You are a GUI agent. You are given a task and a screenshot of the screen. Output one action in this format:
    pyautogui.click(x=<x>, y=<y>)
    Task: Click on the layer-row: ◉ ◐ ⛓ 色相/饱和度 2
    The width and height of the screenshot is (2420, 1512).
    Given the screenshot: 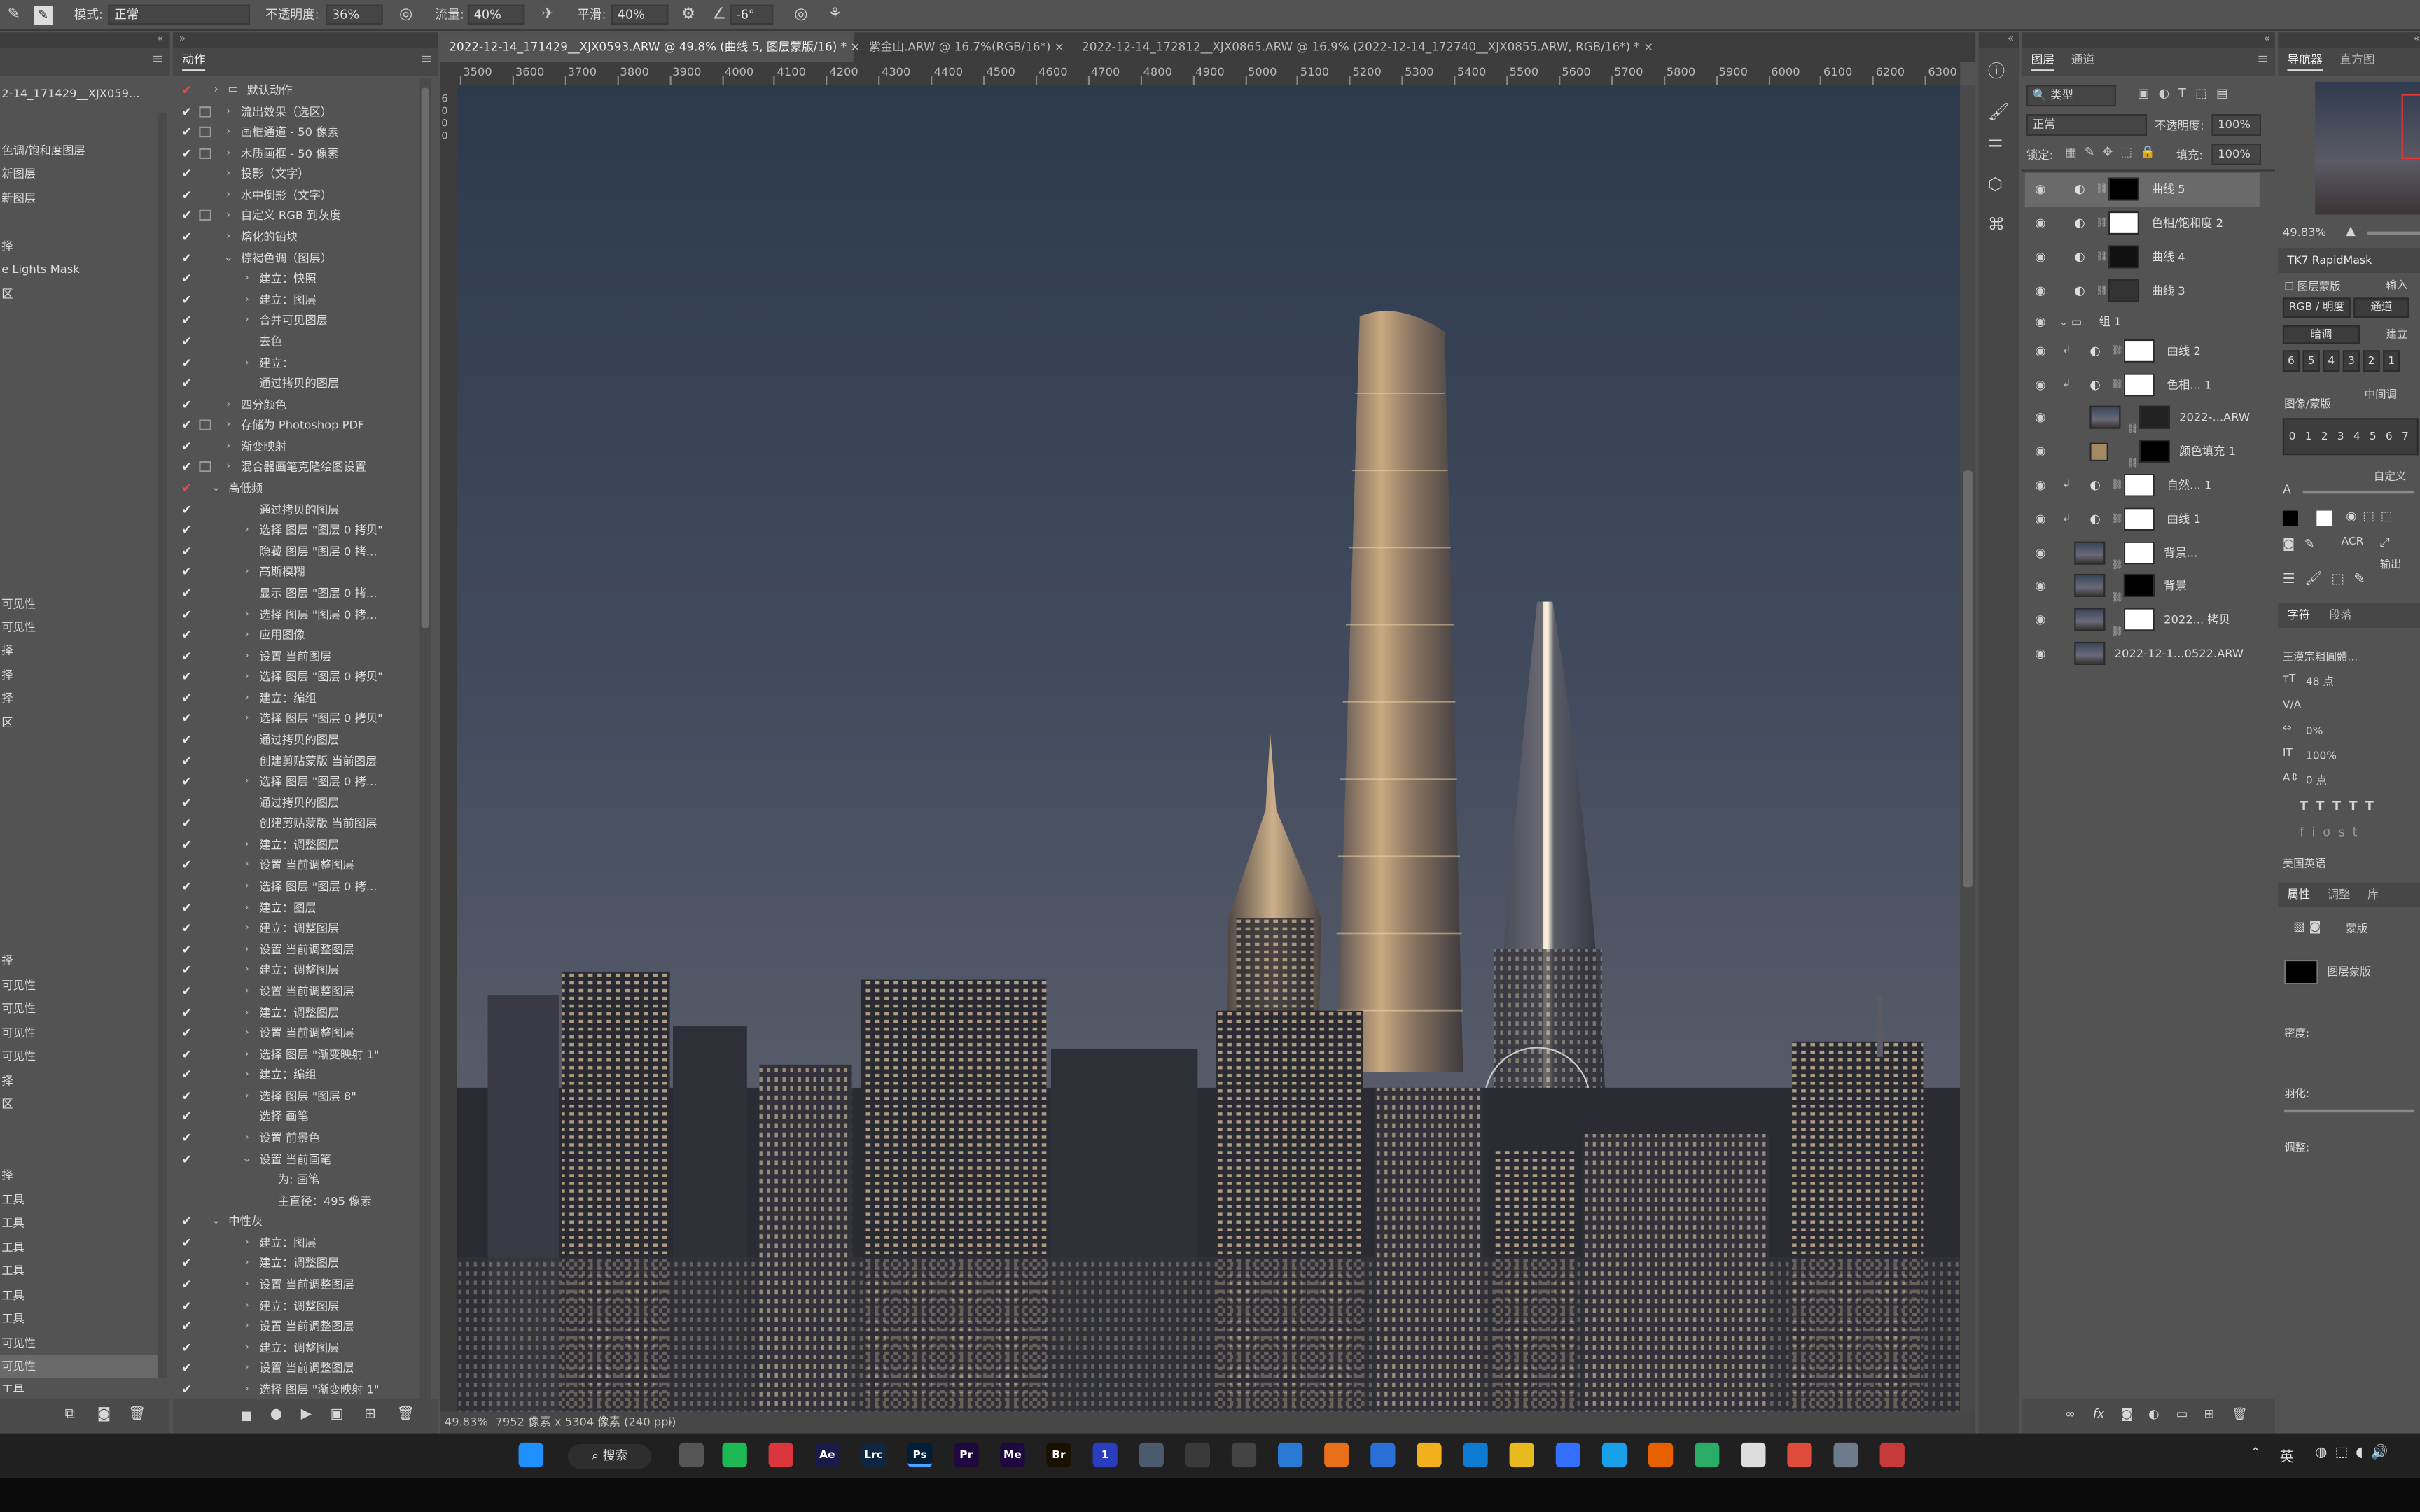 What is the action you would take?
    pyautogui.click(x=2142, y=223)
    